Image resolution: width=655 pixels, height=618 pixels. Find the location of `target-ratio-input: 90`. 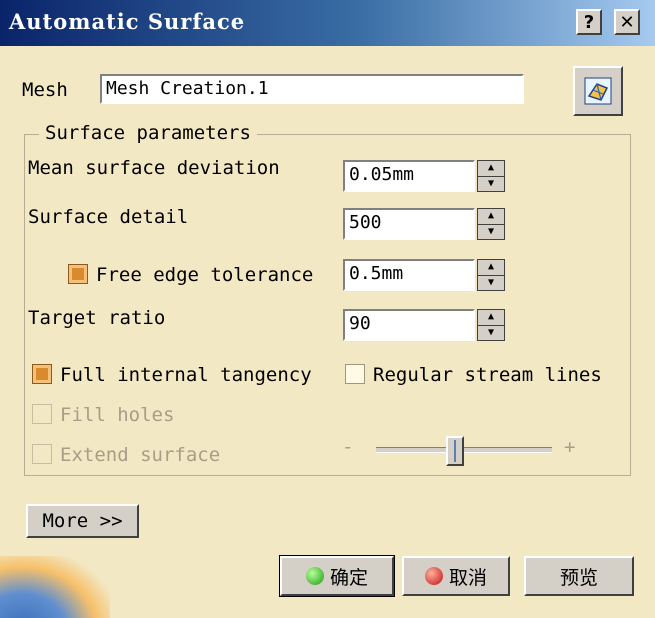

target-ratio-input: 90 is located at coordinates (409, 325).